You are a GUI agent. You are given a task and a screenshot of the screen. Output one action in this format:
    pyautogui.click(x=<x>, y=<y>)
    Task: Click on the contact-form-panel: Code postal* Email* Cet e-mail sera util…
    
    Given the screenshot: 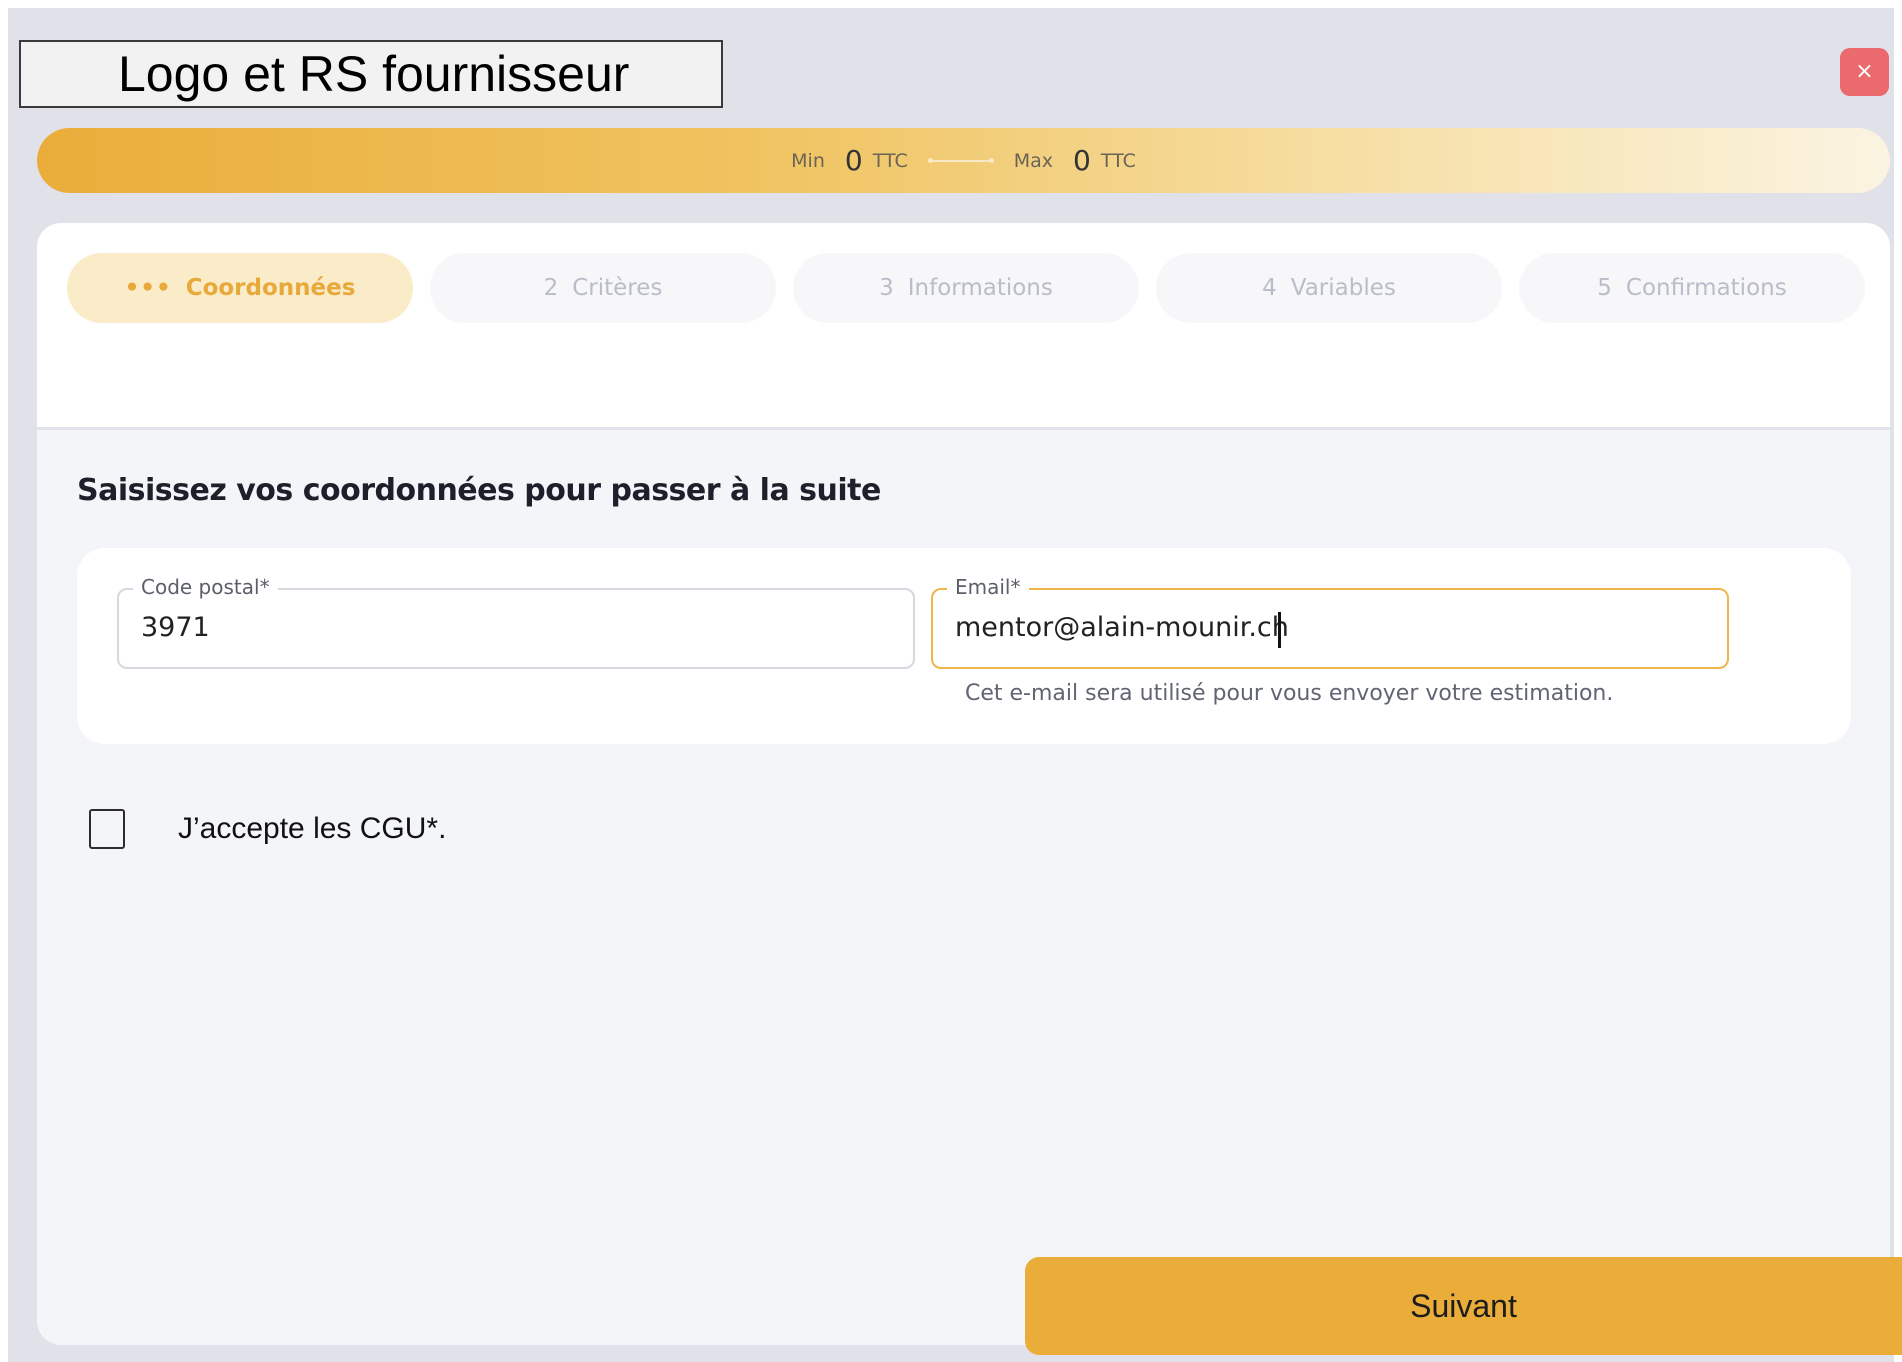 What is the action you would take?
    pyautogui.click(x=964, y=646)
    